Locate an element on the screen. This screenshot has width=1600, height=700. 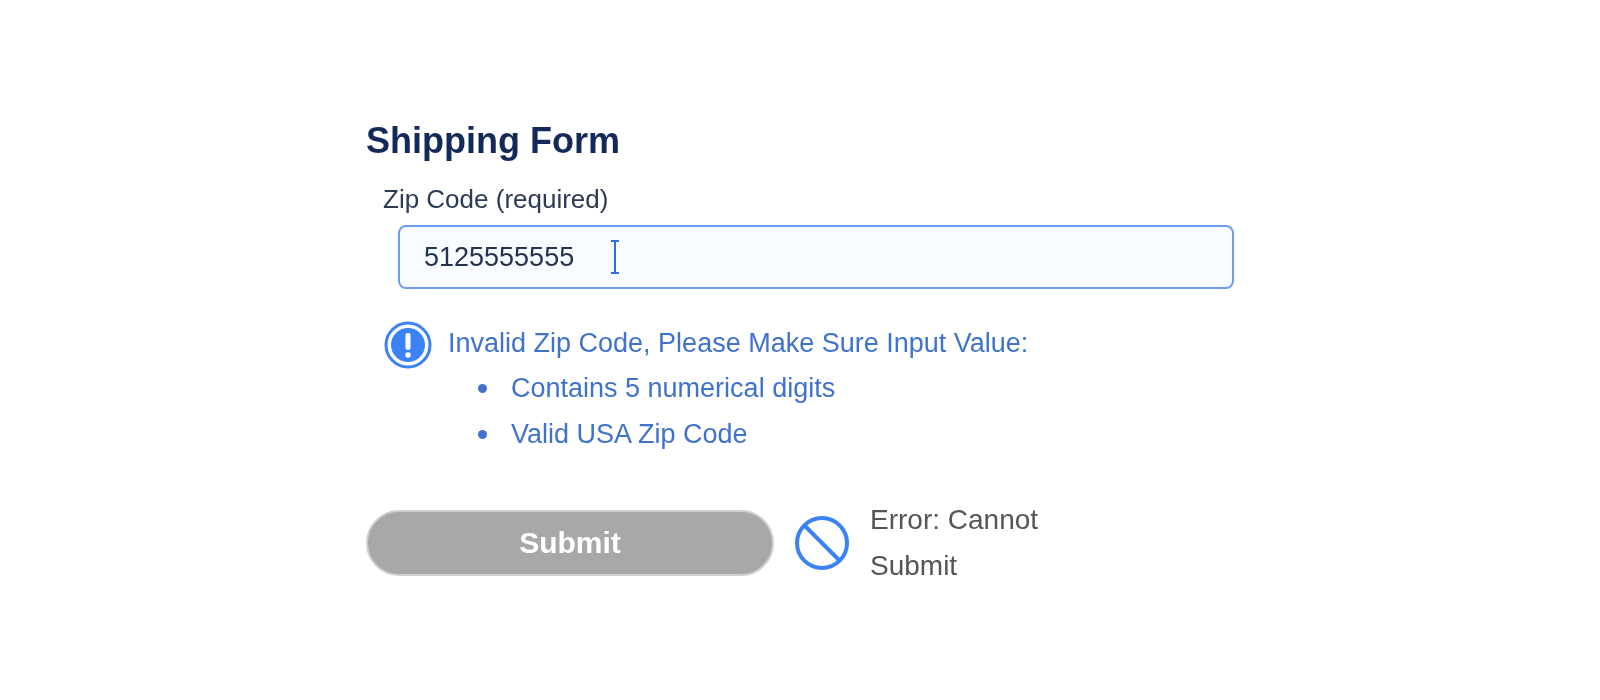
blocked-icon is located at coordinates (822, 543).